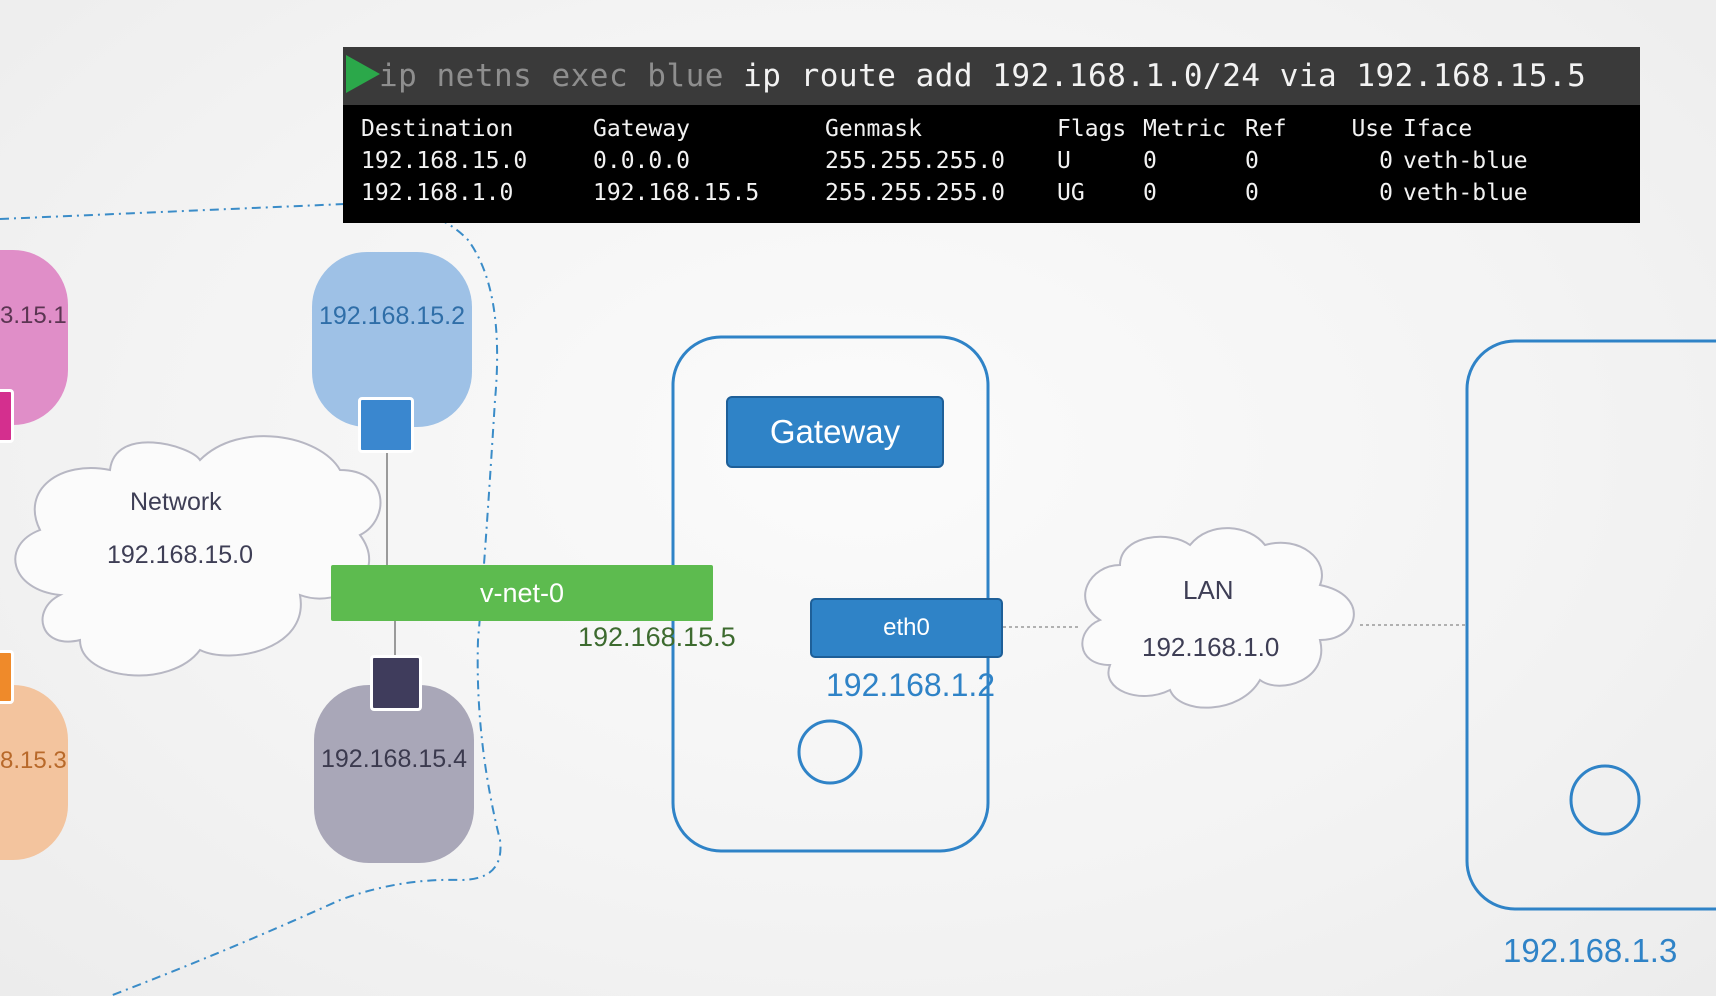 The height and width of the screenshot is (996, 1716). What do you see at coordinates (676, 193) in the screenshot?
I see `cell: 192.168.15.5` at bounding box center [676, 193].